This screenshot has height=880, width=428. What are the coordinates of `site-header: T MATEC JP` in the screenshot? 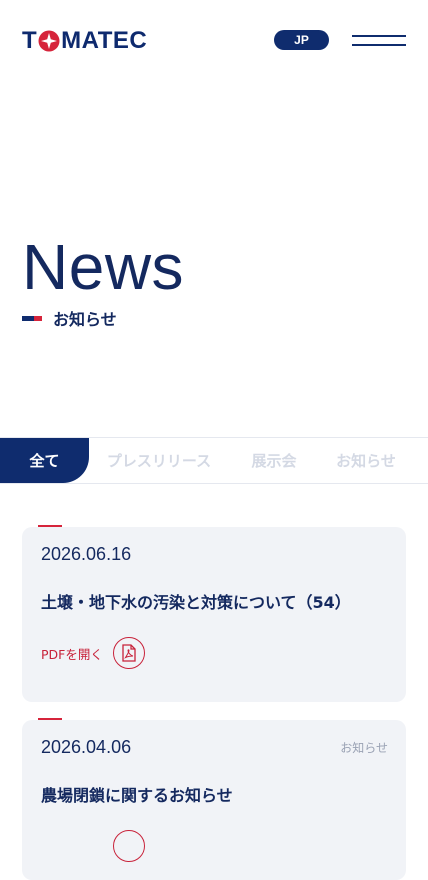 It's located at (214, 42).